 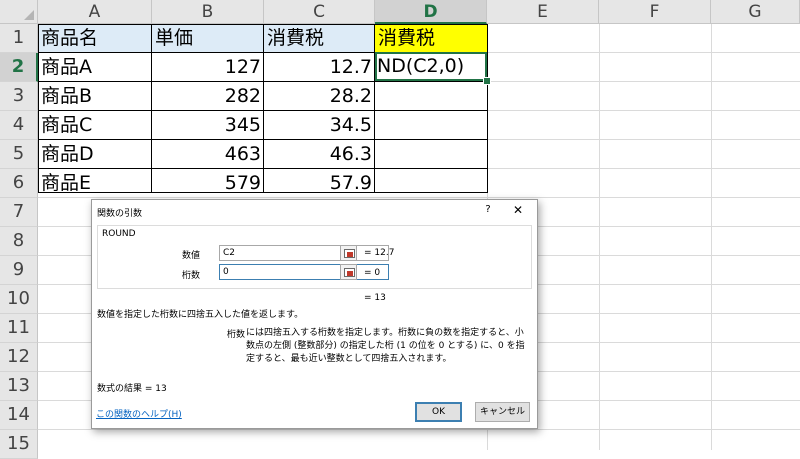 What do you see at coordinates (19, 96) in the screenshot?
I see `row-header-3: 3` at bounding box center [19, 96].